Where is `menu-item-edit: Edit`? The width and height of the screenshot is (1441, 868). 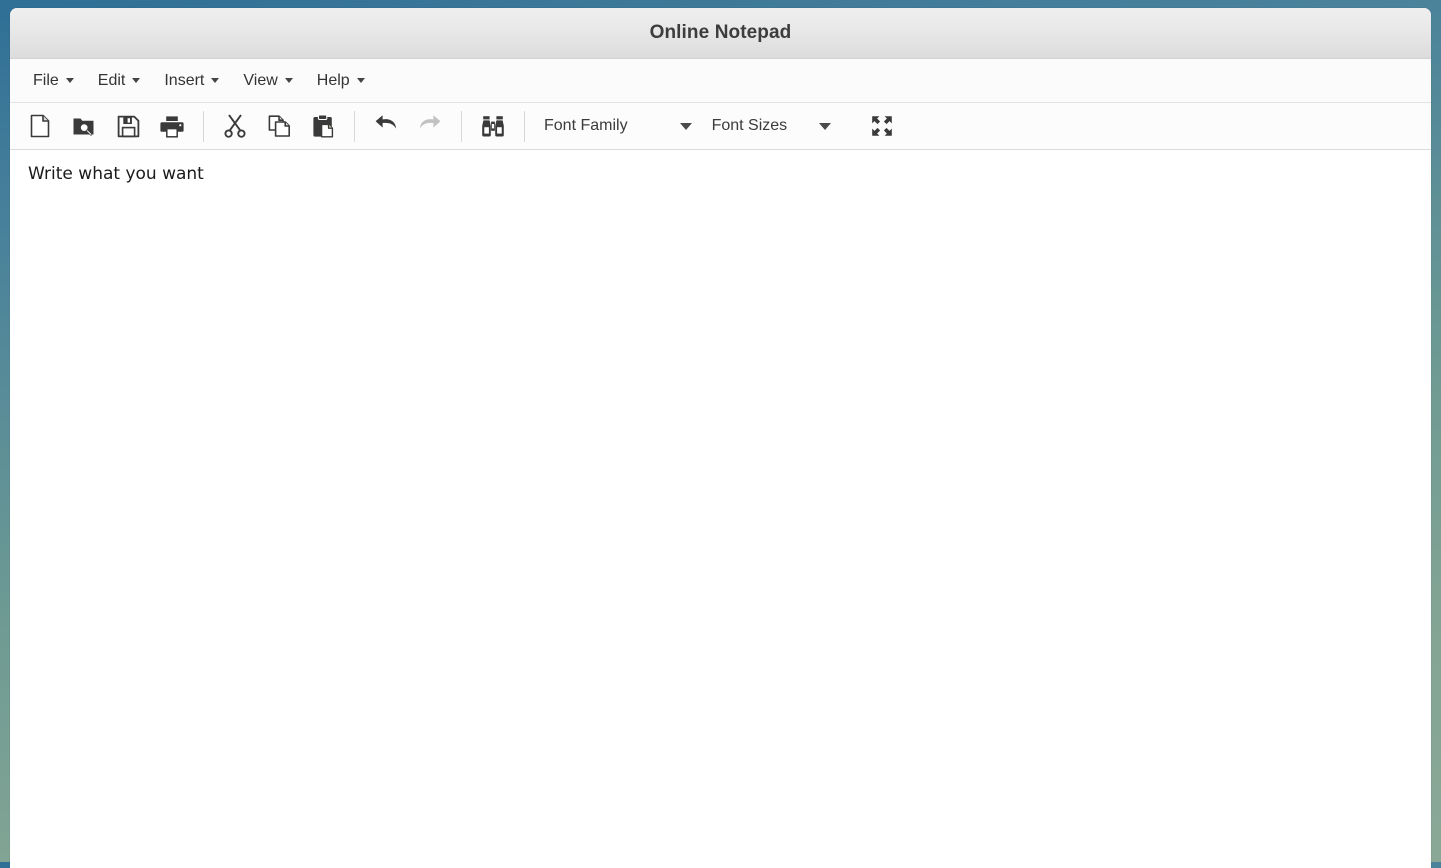
menu-item-edit: Edit is located at coordinates (119, 81).